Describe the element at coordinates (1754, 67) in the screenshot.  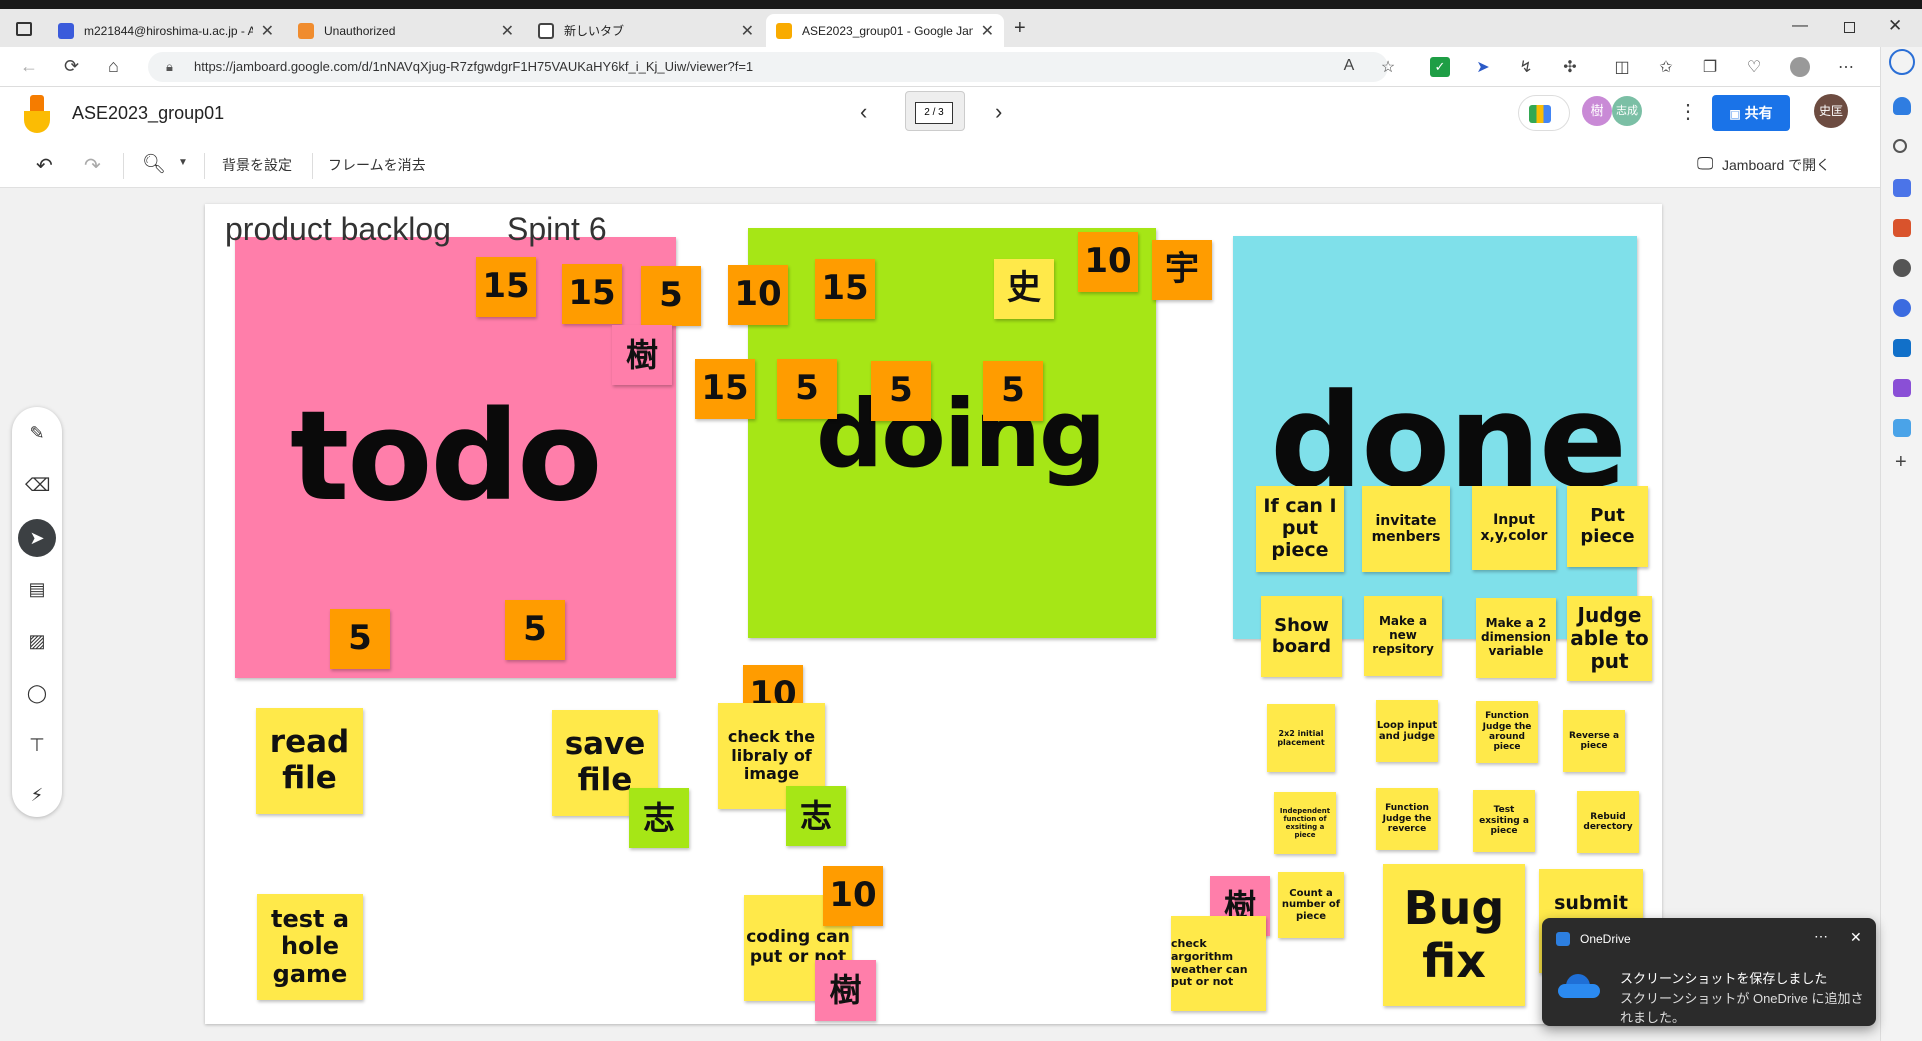
I see `health-icon: ♡` at that location.